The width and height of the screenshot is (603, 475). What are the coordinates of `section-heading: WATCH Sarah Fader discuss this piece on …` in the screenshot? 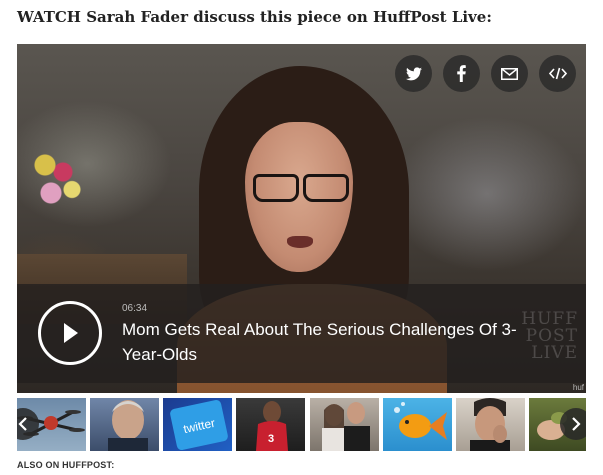 It's located at (254, 17).